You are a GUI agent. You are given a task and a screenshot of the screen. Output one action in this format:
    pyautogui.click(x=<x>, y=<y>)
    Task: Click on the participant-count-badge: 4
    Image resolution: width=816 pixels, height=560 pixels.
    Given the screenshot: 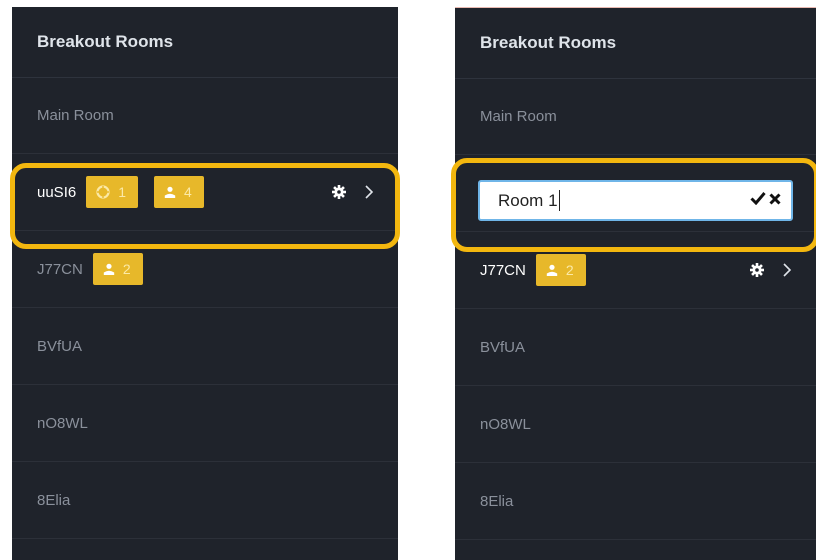 What is the action you would take?
    pyautogui.click(x=179, y=192)
    